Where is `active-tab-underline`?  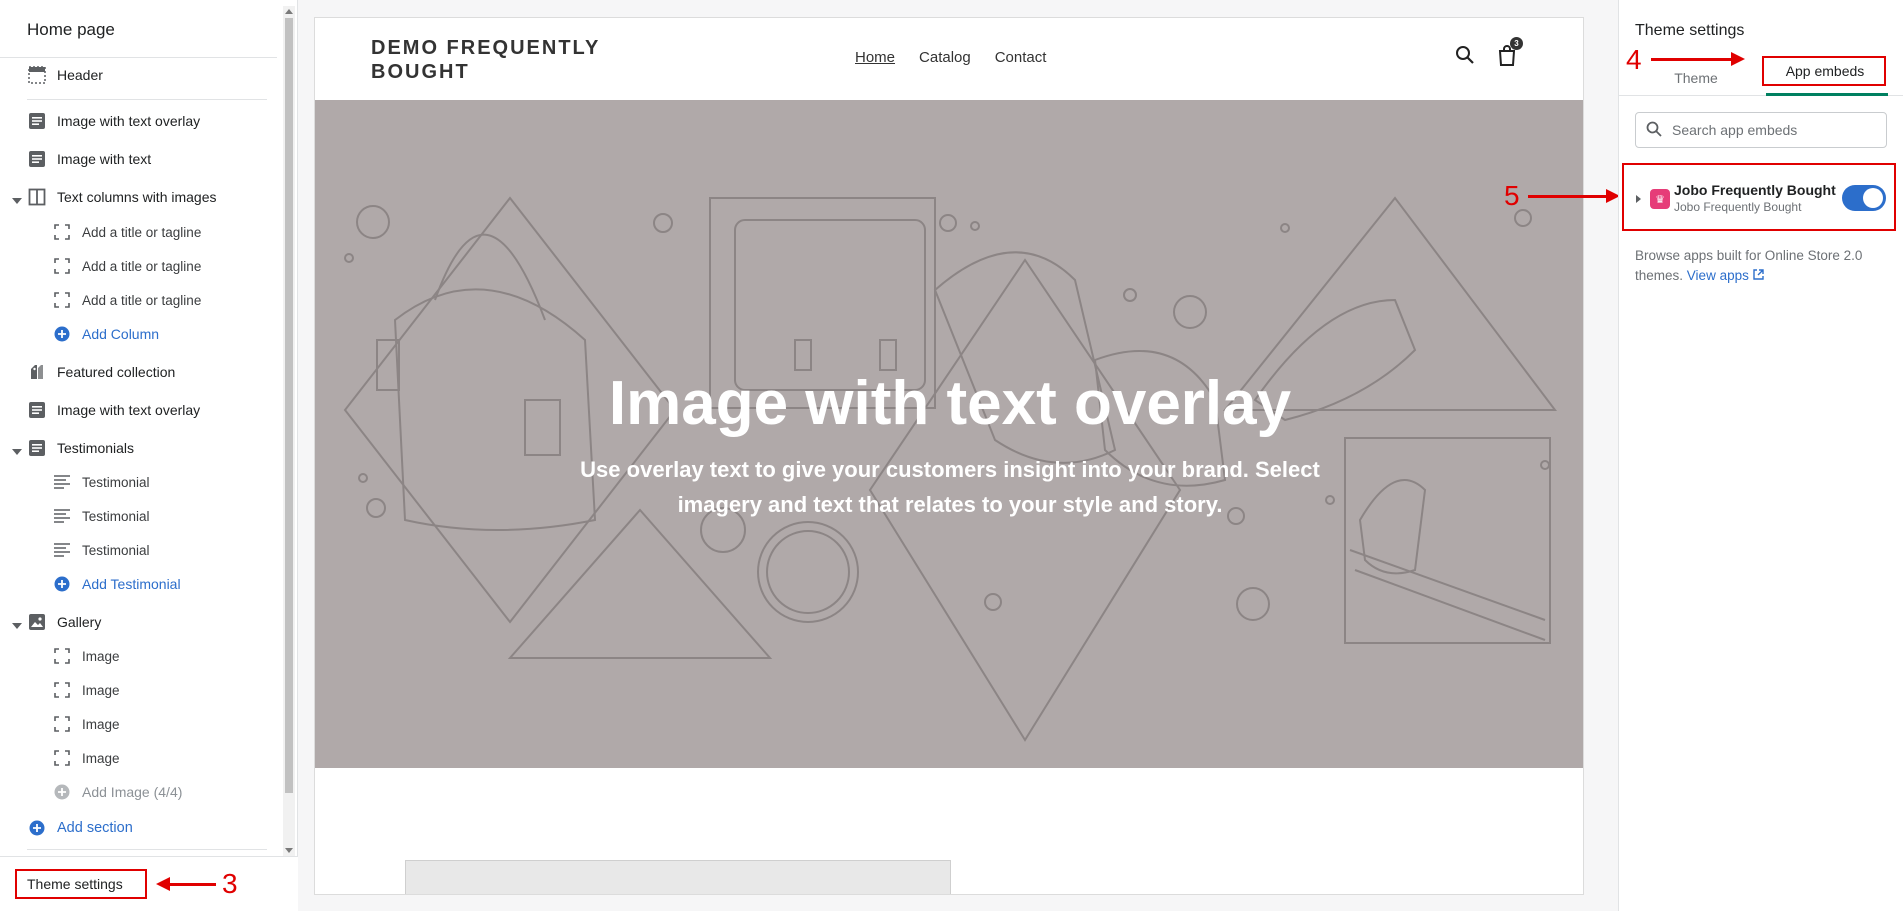 active-tab-underline is located at coordinates (1827, 94).